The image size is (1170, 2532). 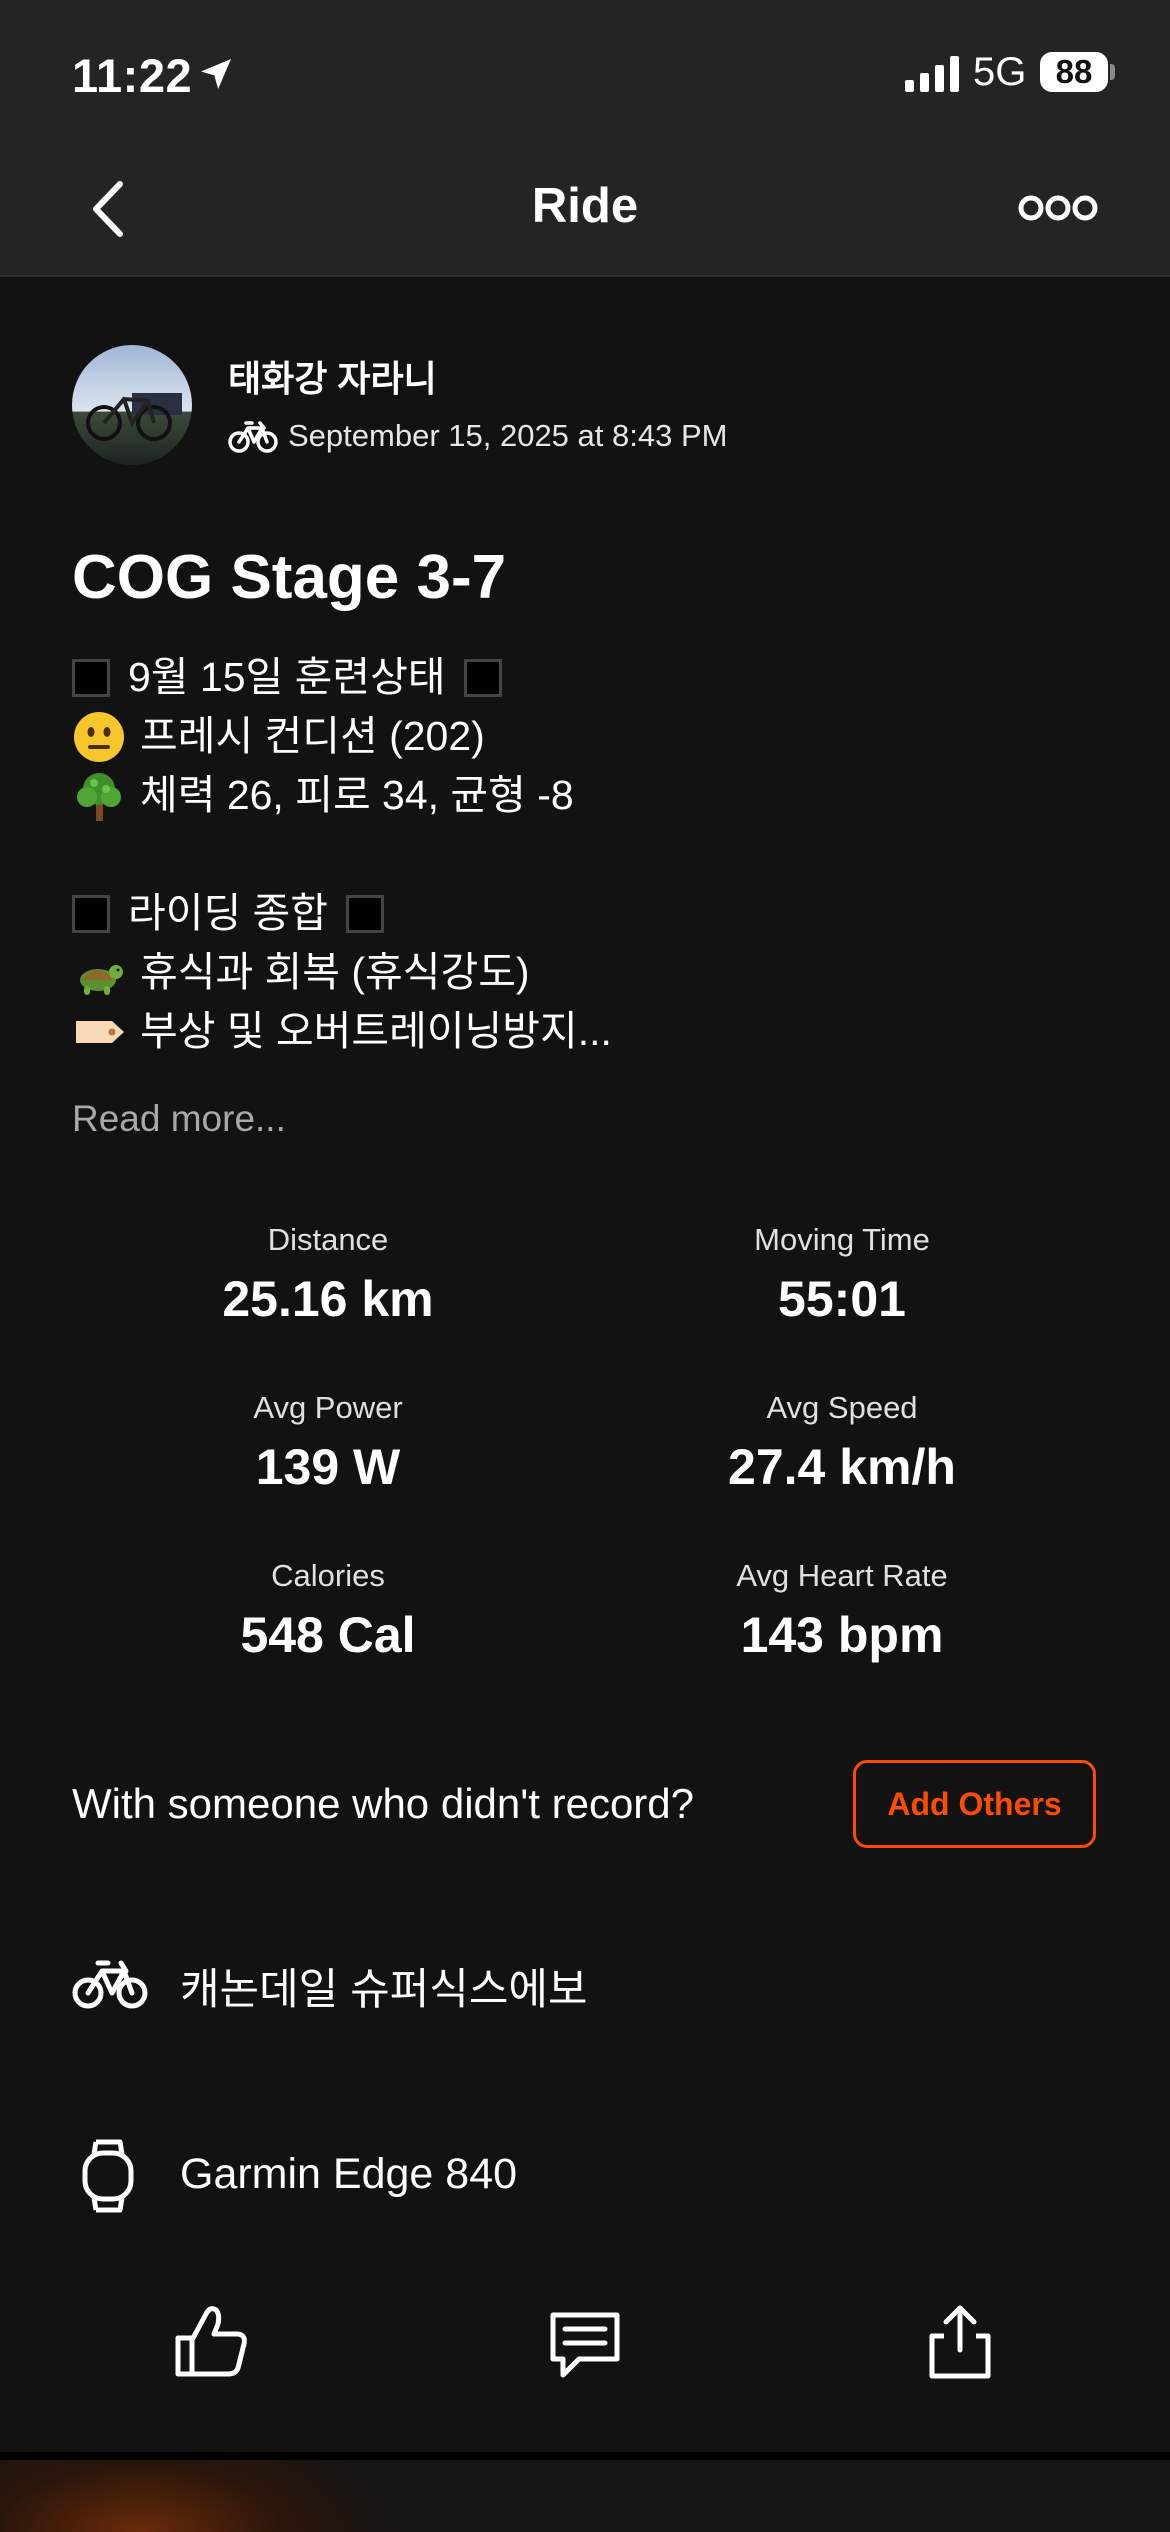 What do you see at coordinates (328, 1407) in the screenshot?
I see `stat-label: Avg Power` at bounding box center [328, 1407].